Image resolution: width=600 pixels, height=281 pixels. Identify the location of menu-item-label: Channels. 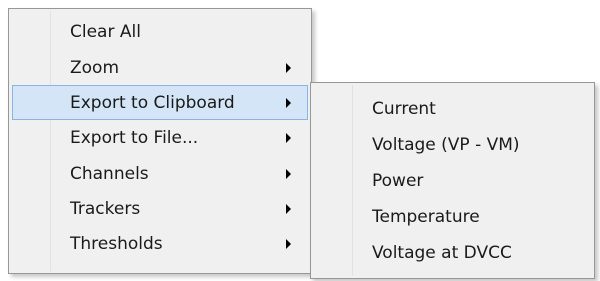
(109, 173).